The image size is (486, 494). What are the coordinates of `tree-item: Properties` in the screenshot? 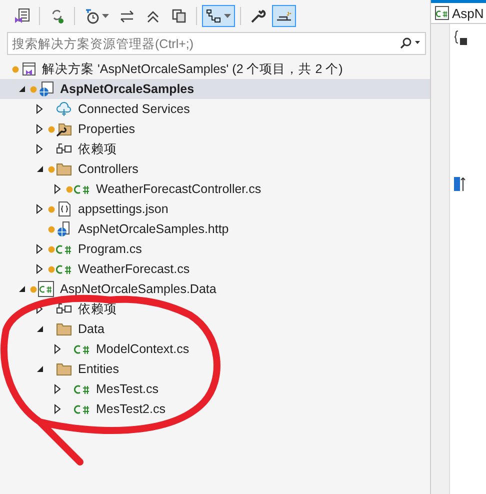 It's located at (215, 129).